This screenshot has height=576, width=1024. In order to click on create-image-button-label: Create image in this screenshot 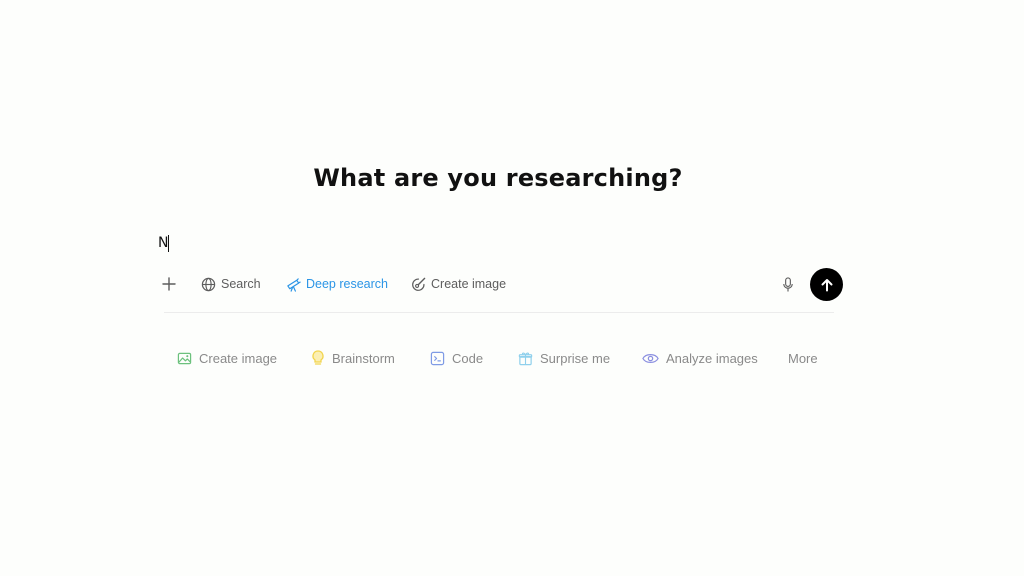, I will do `click(469, 284)`.